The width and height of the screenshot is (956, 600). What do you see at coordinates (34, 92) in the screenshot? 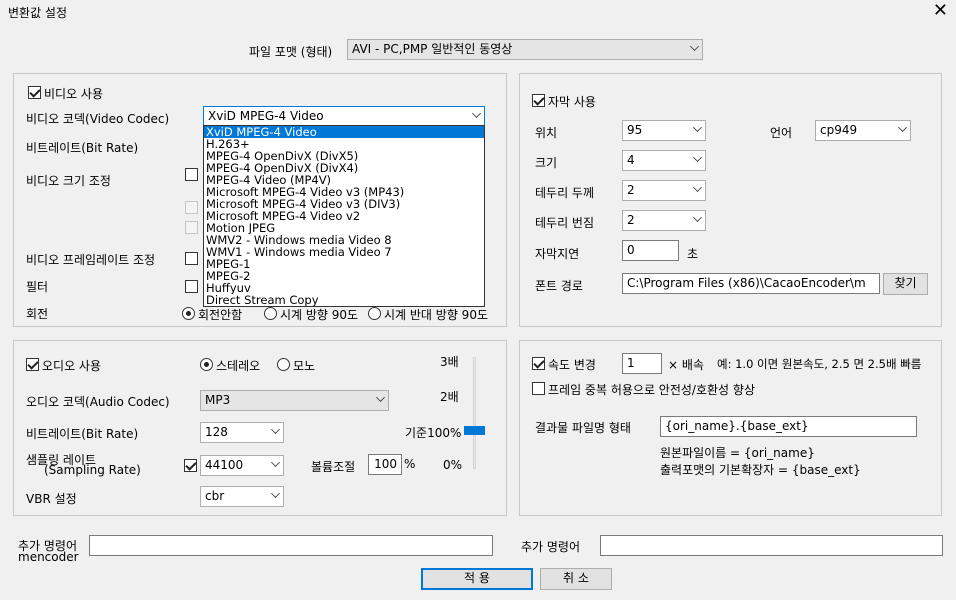
I see `video-enable-checkbox` at bounding box center [34, 92].